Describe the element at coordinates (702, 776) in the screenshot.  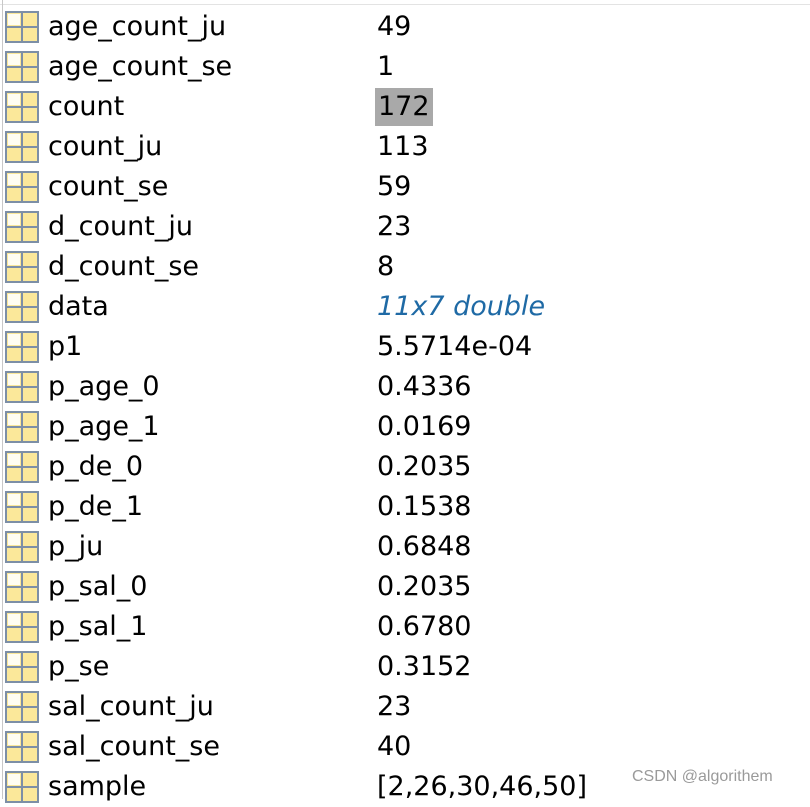
I see `watermark: CSDN @algorithem` at that location.